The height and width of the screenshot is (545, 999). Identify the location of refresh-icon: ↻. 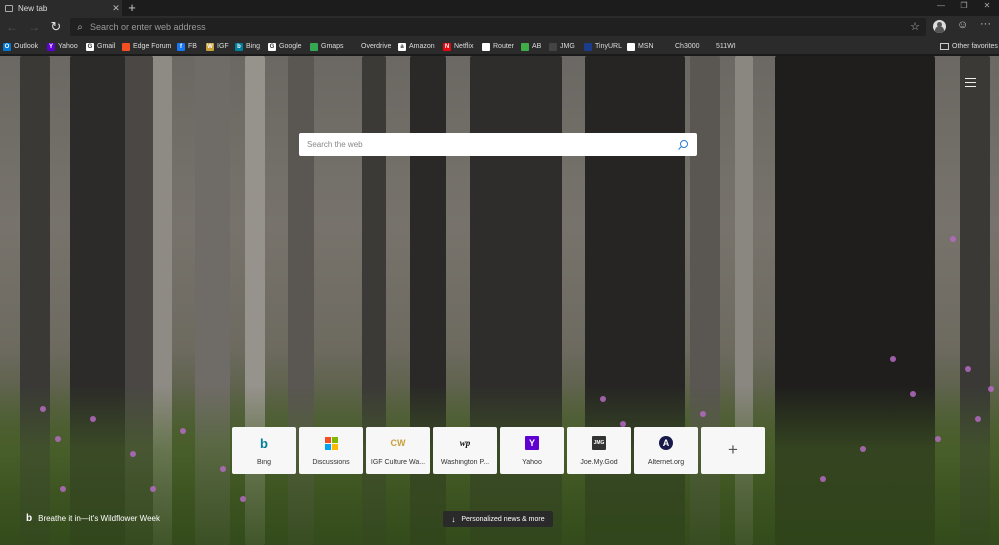
(56, 27).